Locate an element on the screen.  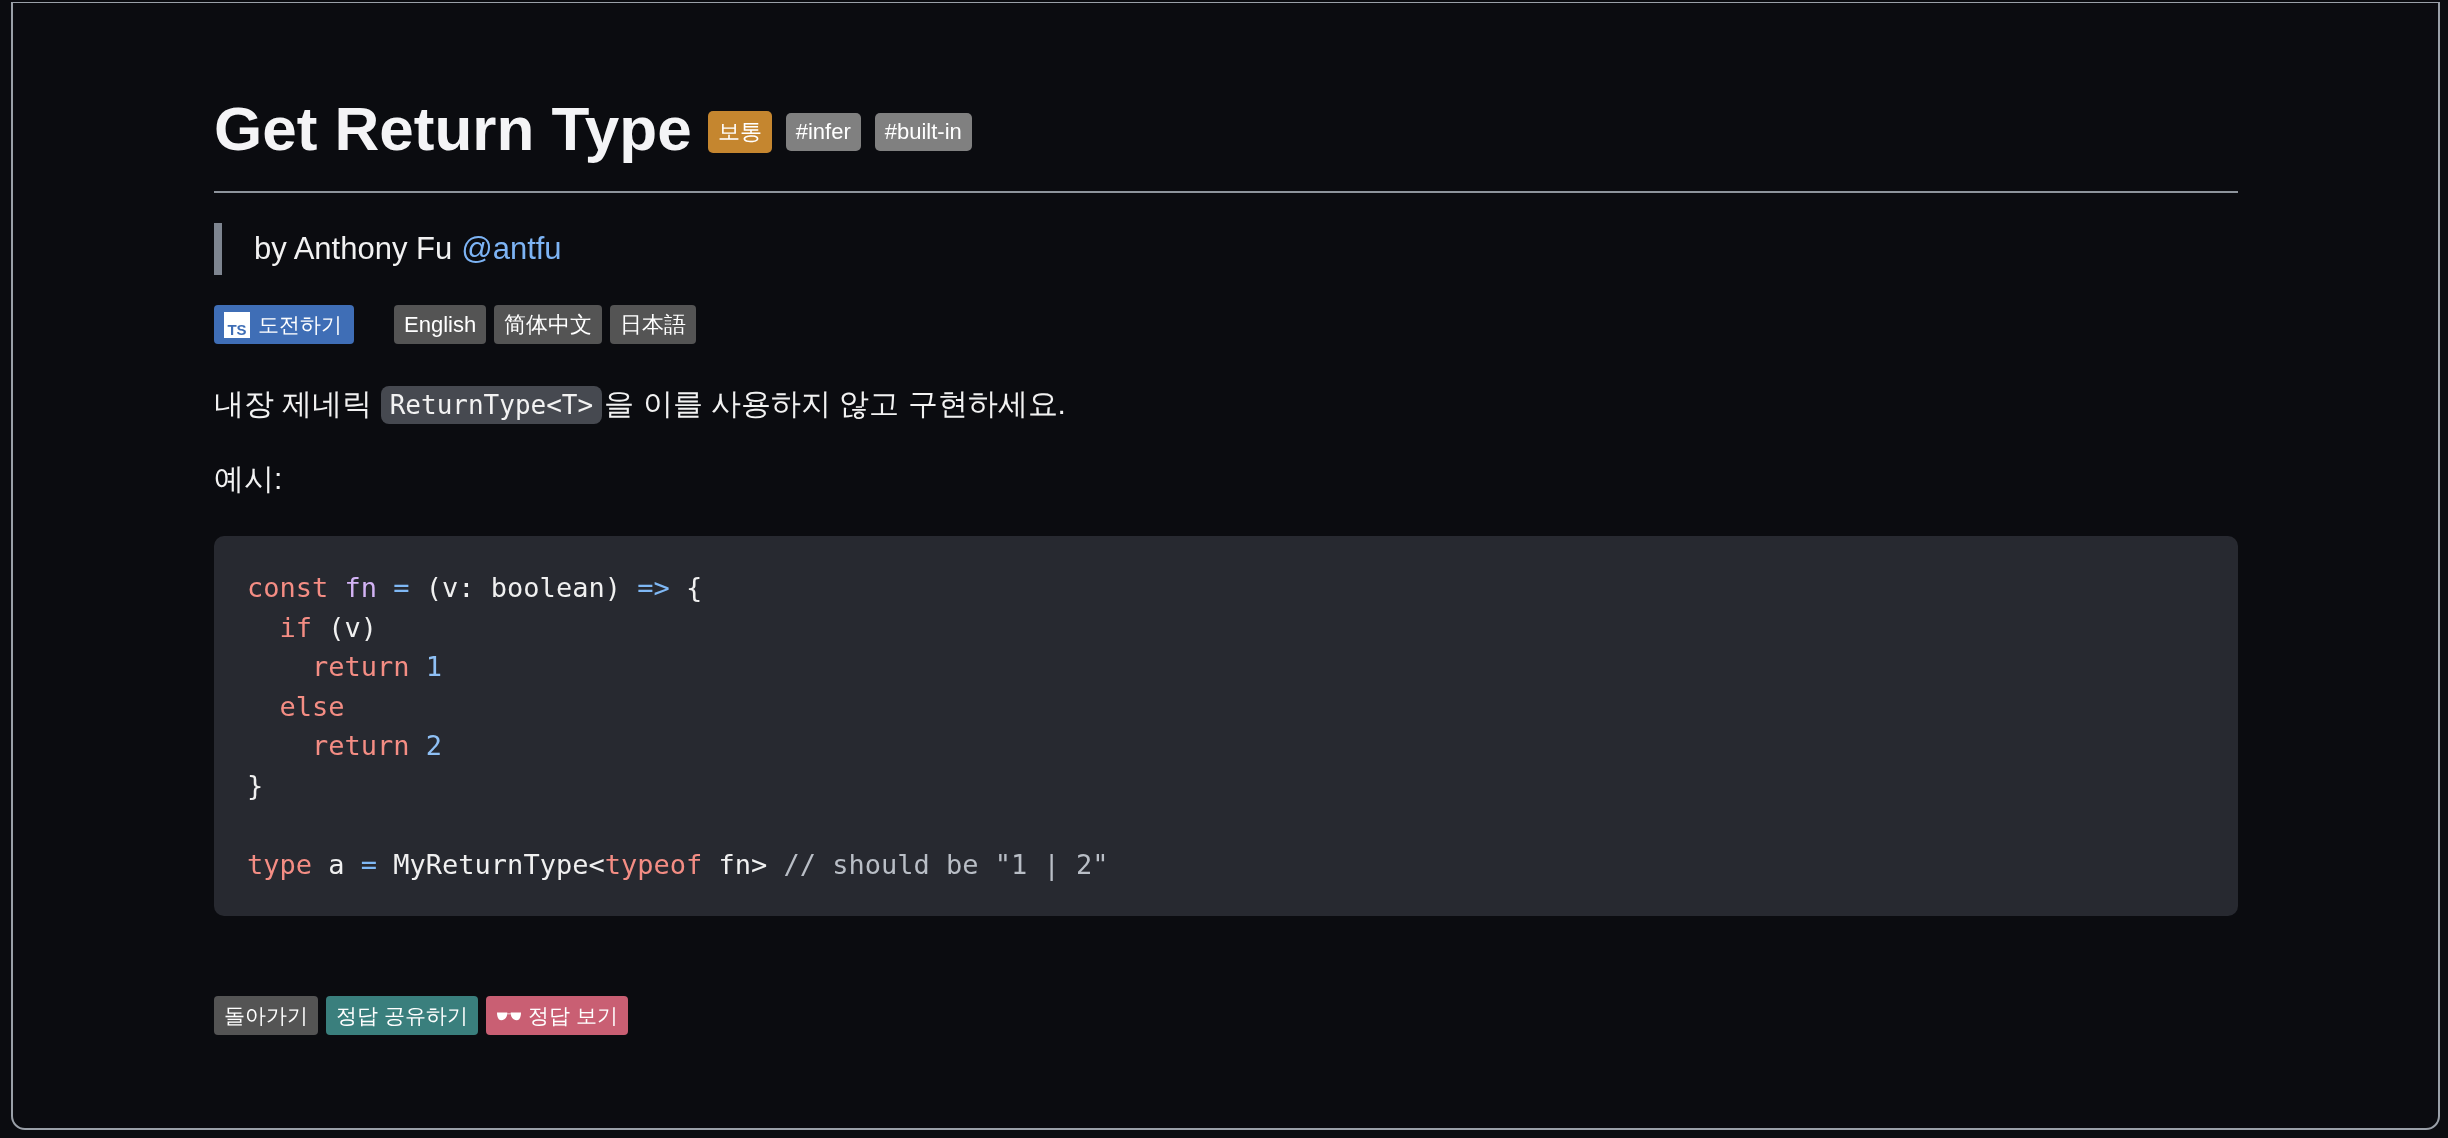
author-text: by Anthony Fu is located at coordinates (353, 249).